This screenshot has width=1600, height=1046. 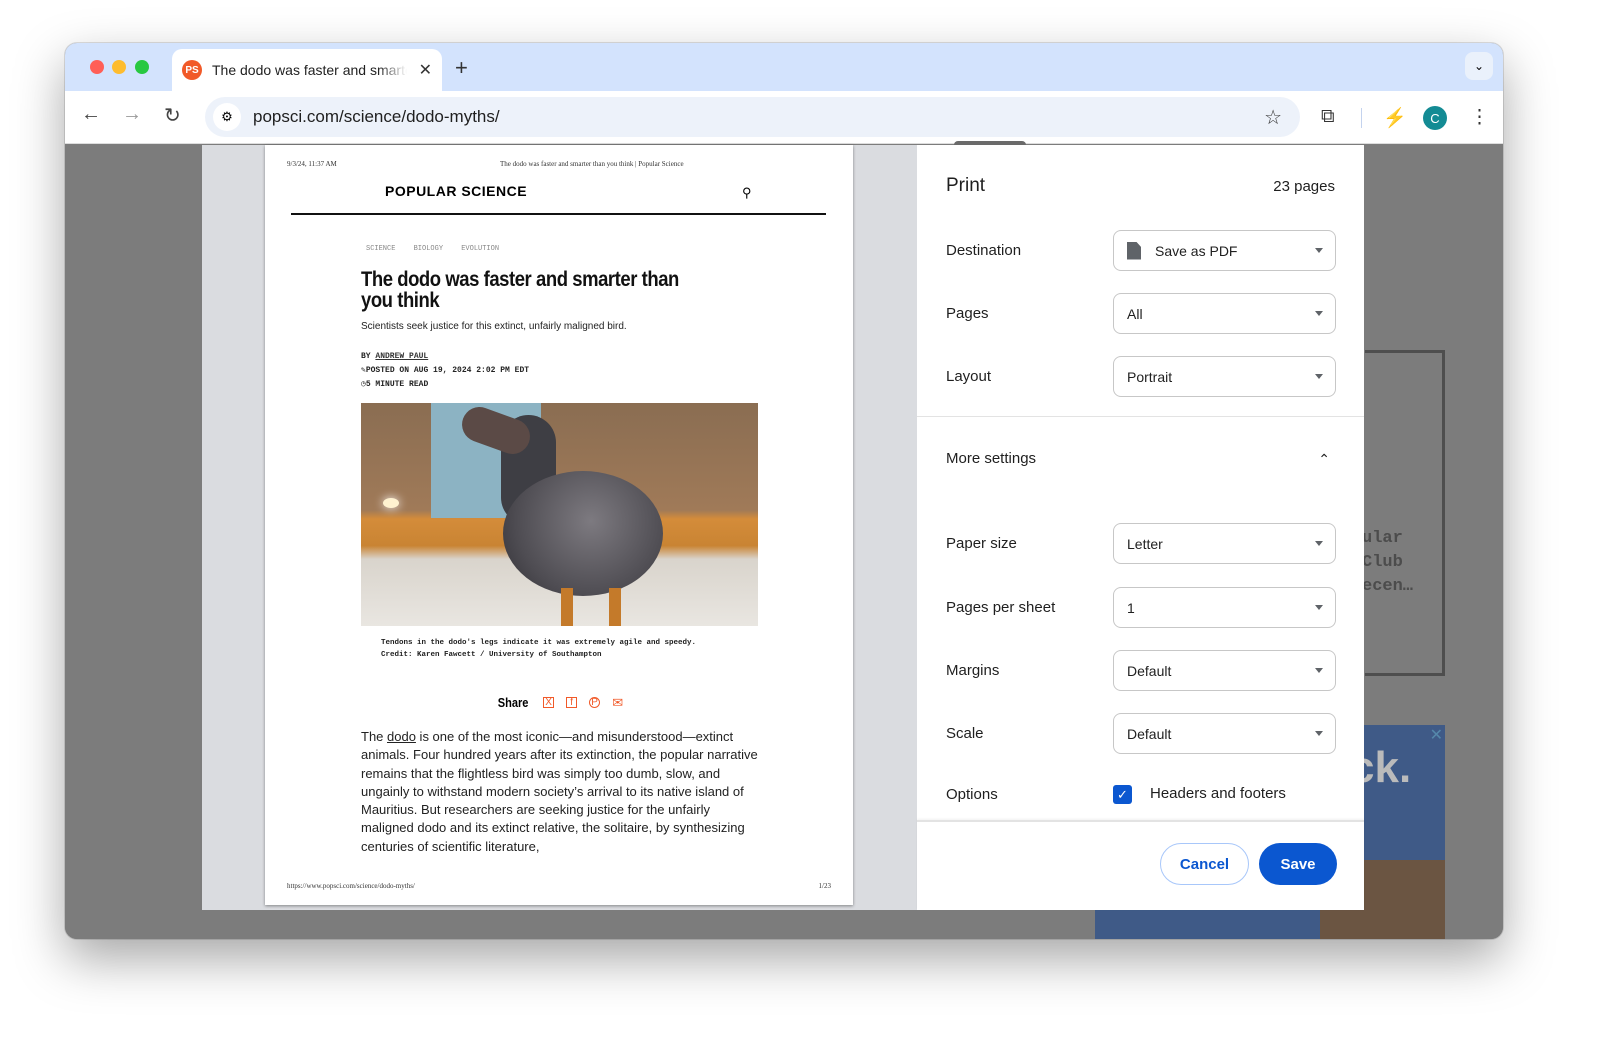 I want to click on popsci-favicon-icon: PS, so click(x=192, y=70).